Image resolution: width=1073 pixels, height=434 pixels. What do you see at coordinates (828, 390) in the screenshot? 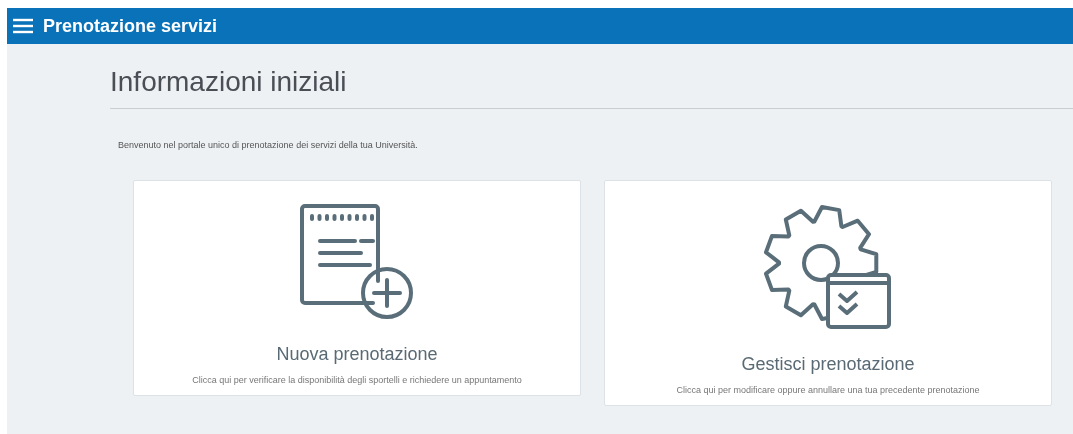
I see `card-description: Clicca qui per modificare oppure annullare una tua precedente prenotazione` at bounding box center [828, 390].